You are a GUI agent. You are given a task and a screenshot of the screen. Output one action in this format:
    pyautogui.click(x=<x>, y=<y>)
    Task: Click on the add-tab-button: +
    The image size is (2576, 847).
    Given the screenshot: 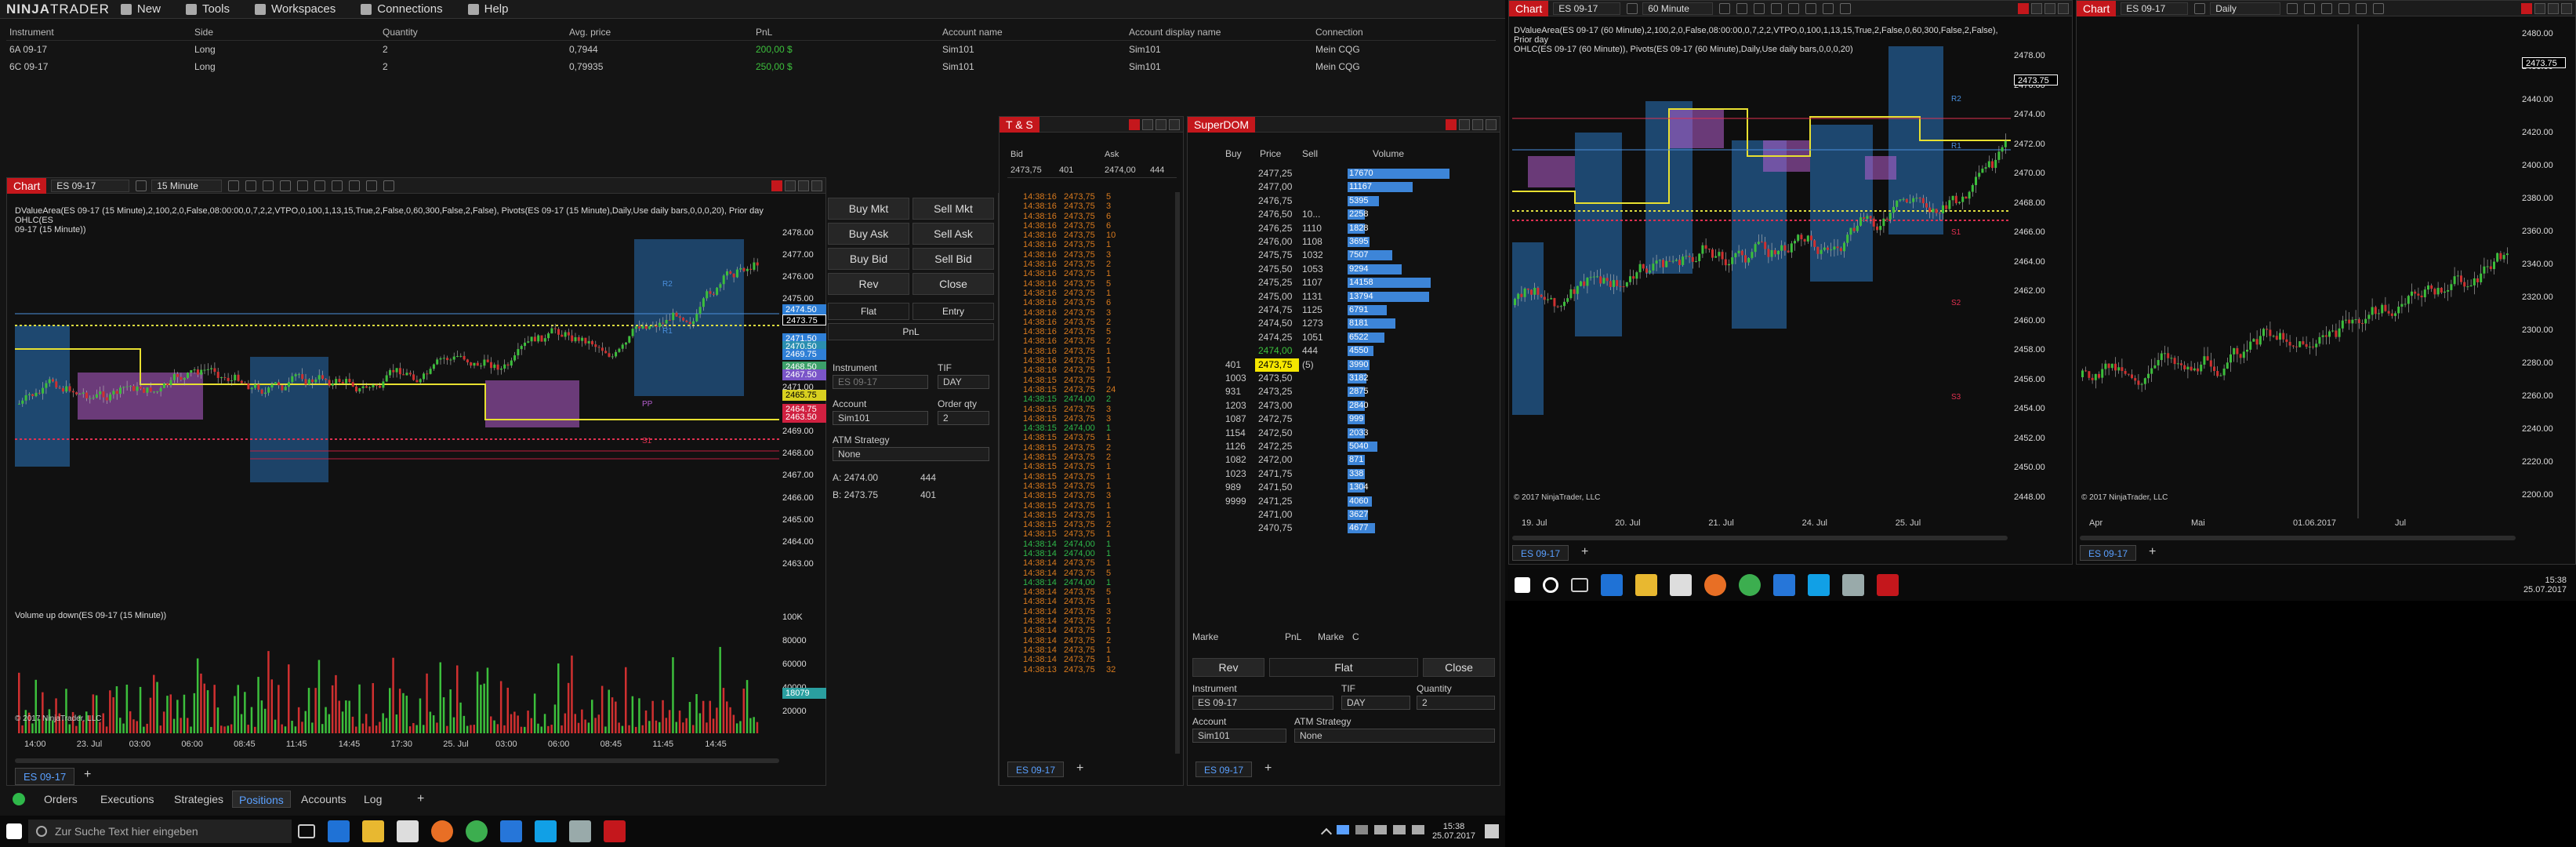 What is the action you would take?
    pyautogui.click(x=420, y=799)
    